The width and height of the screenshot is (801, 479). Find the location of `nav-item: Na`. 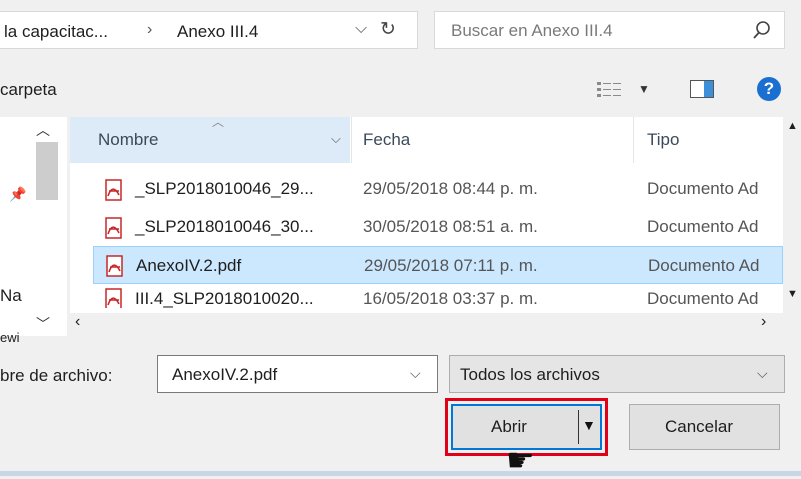

nav-item: Na is located at coordinates (11, 296).